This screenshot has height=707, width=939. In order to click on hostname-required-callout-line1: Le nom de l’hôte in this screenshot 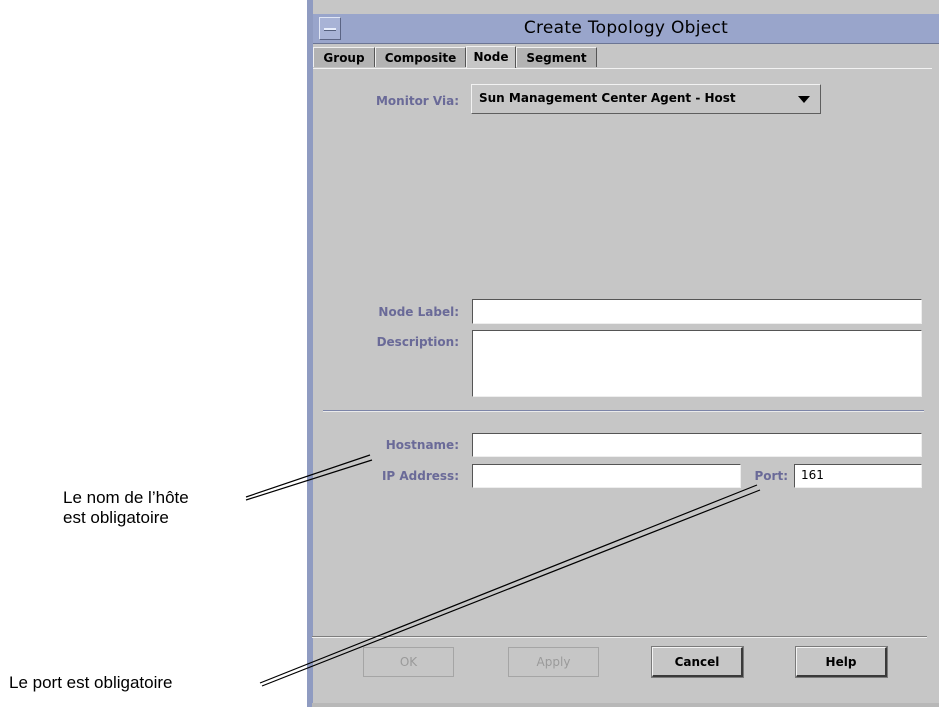, I will do `click(126, 497)`.